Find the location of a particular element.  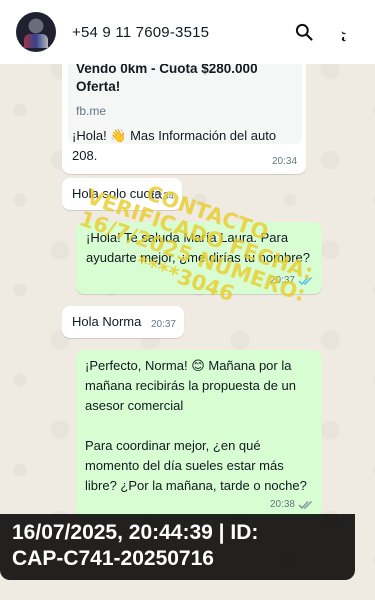

search-icon is located at coordinates (304, 32).